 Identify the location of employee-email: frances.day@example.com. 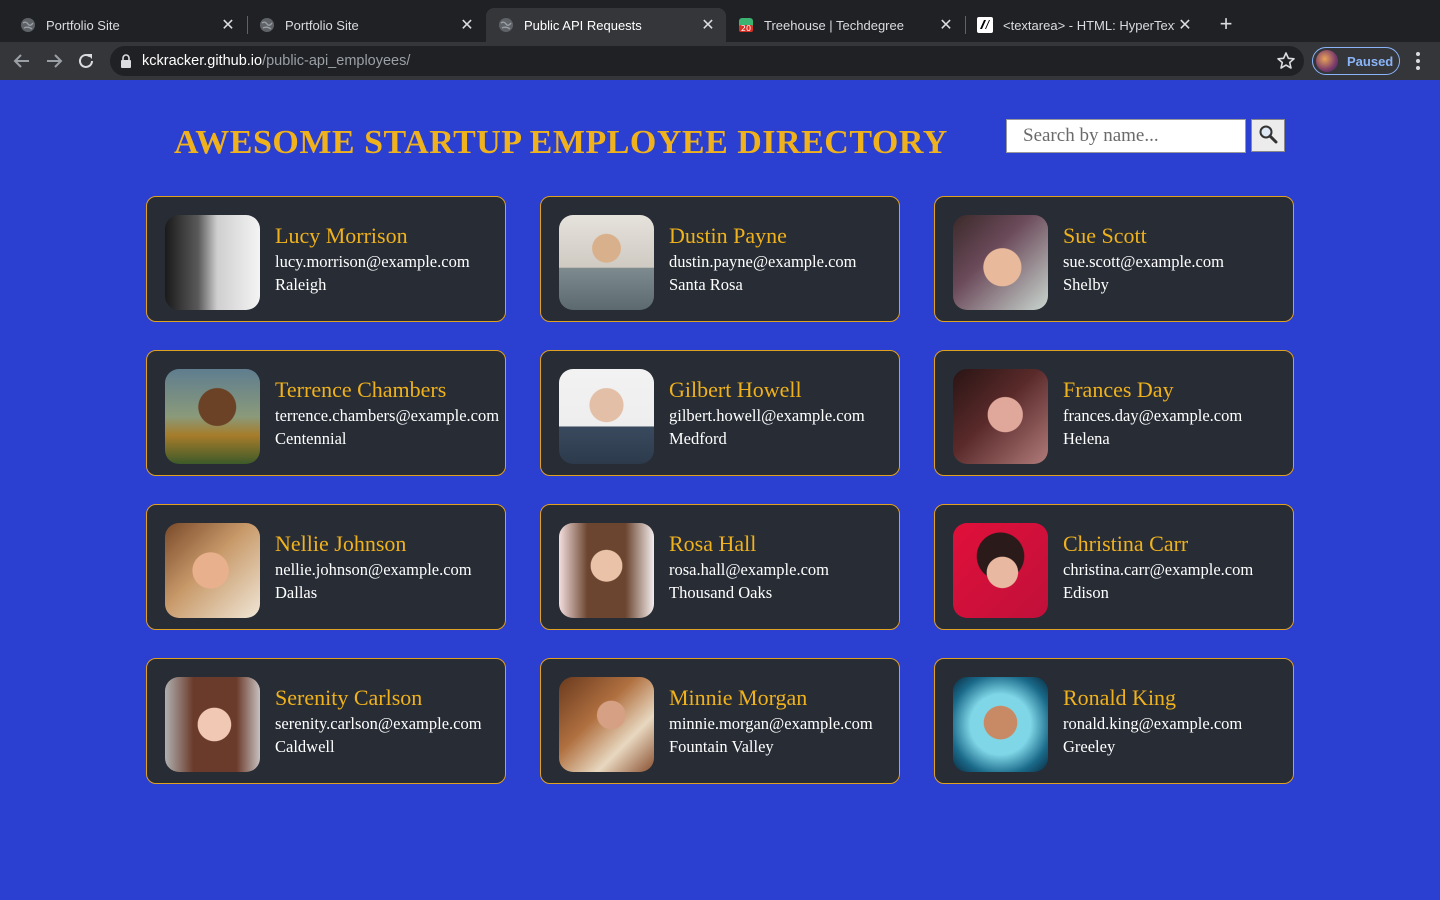
(1153, 415).